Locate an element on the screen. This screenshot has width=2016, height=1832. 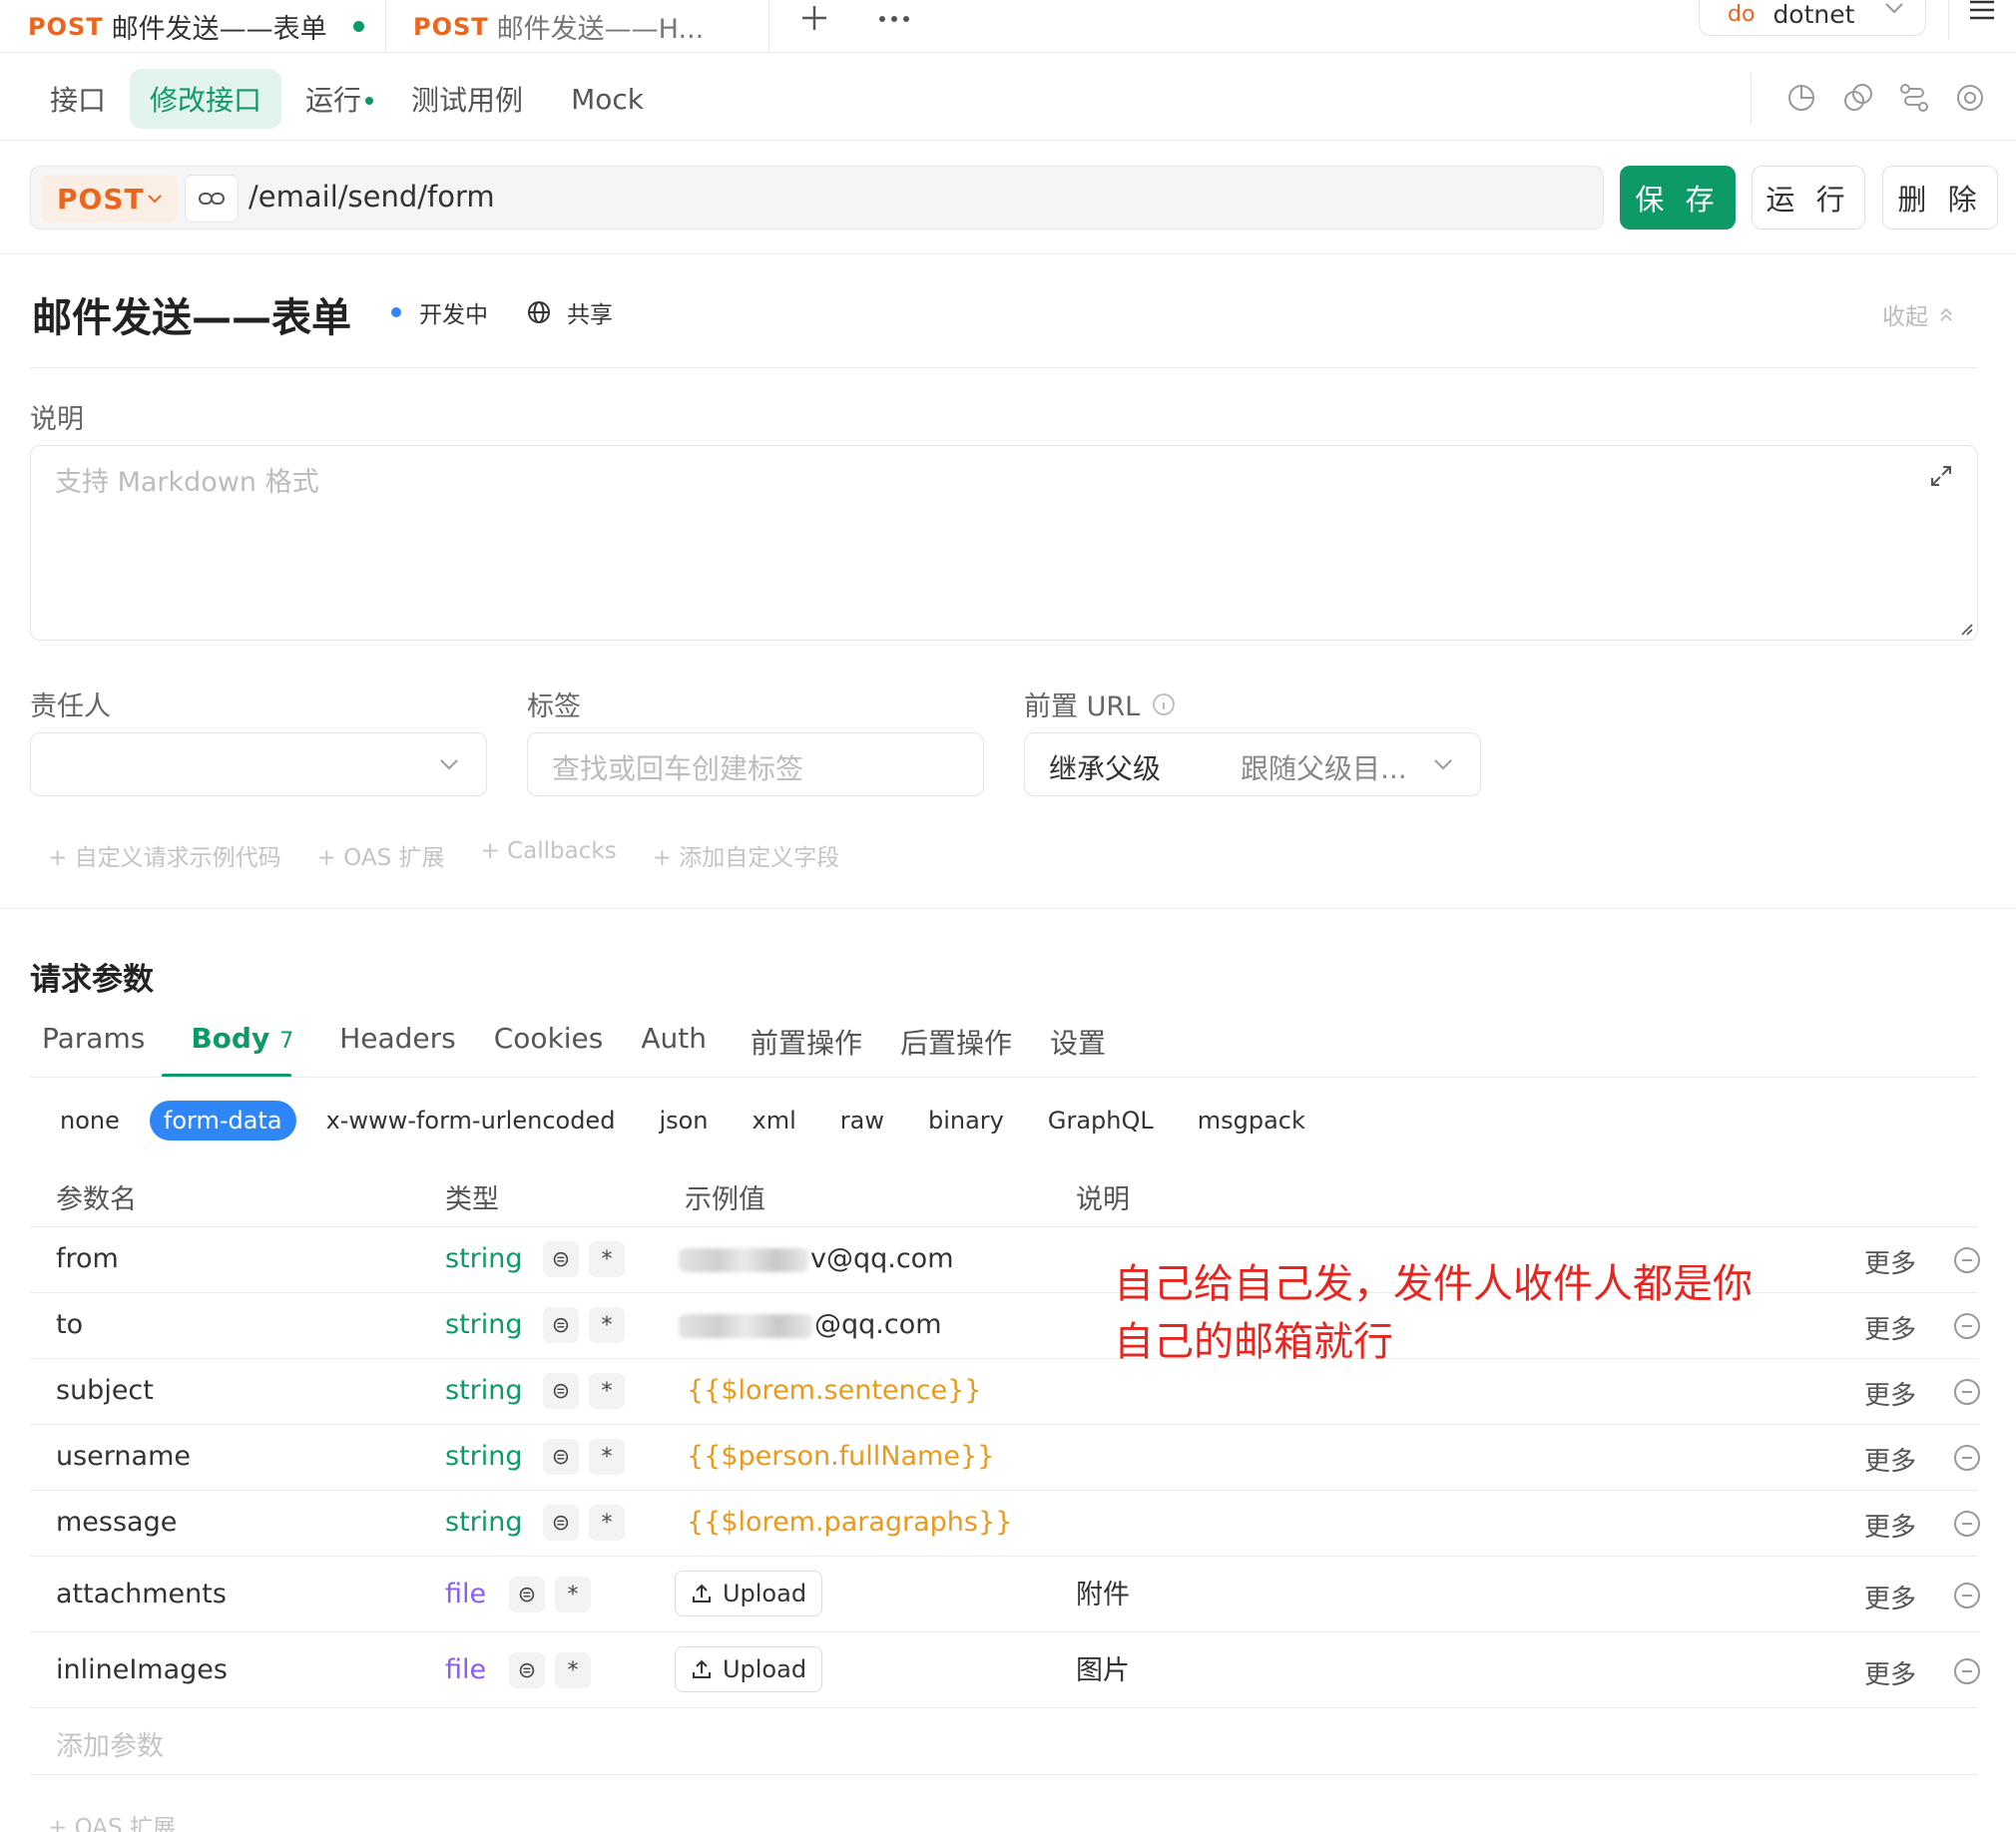
add-tab-plus-icon is located at coordinates (814, 18).